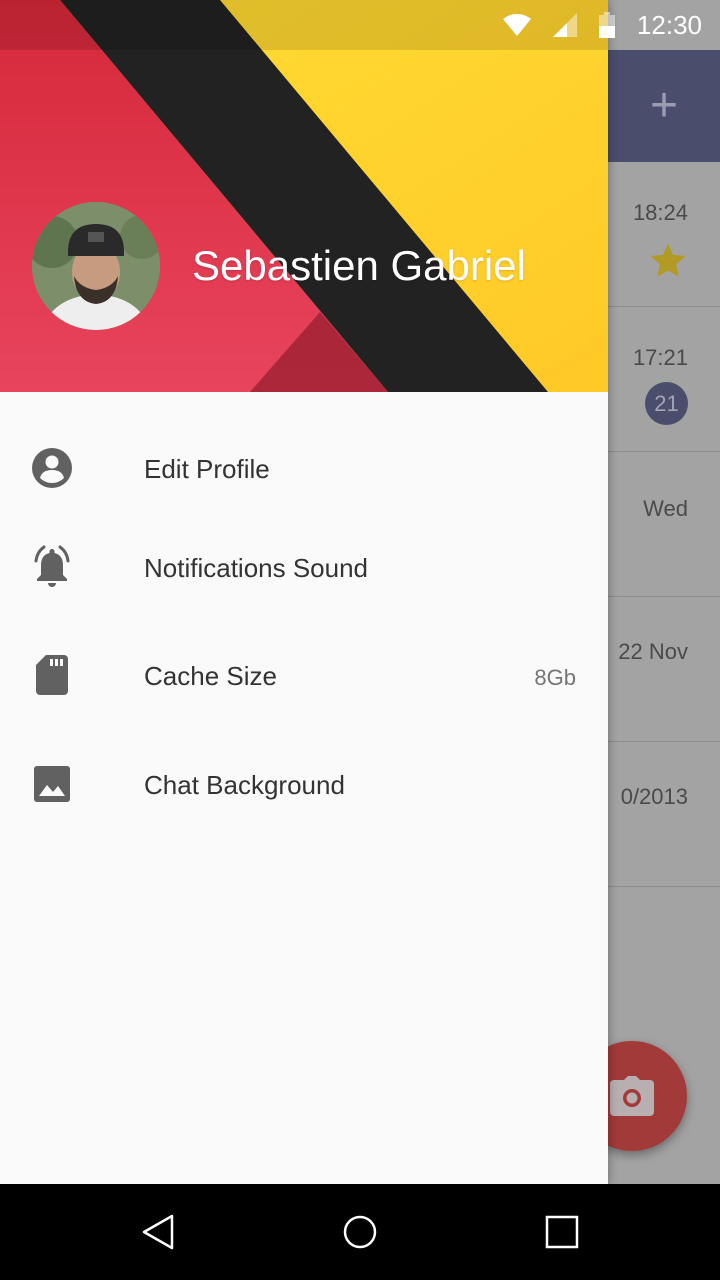 The image size is (720, 1280). I want to click on menu-item-chat-background: Chat Background, so click(304, 784).